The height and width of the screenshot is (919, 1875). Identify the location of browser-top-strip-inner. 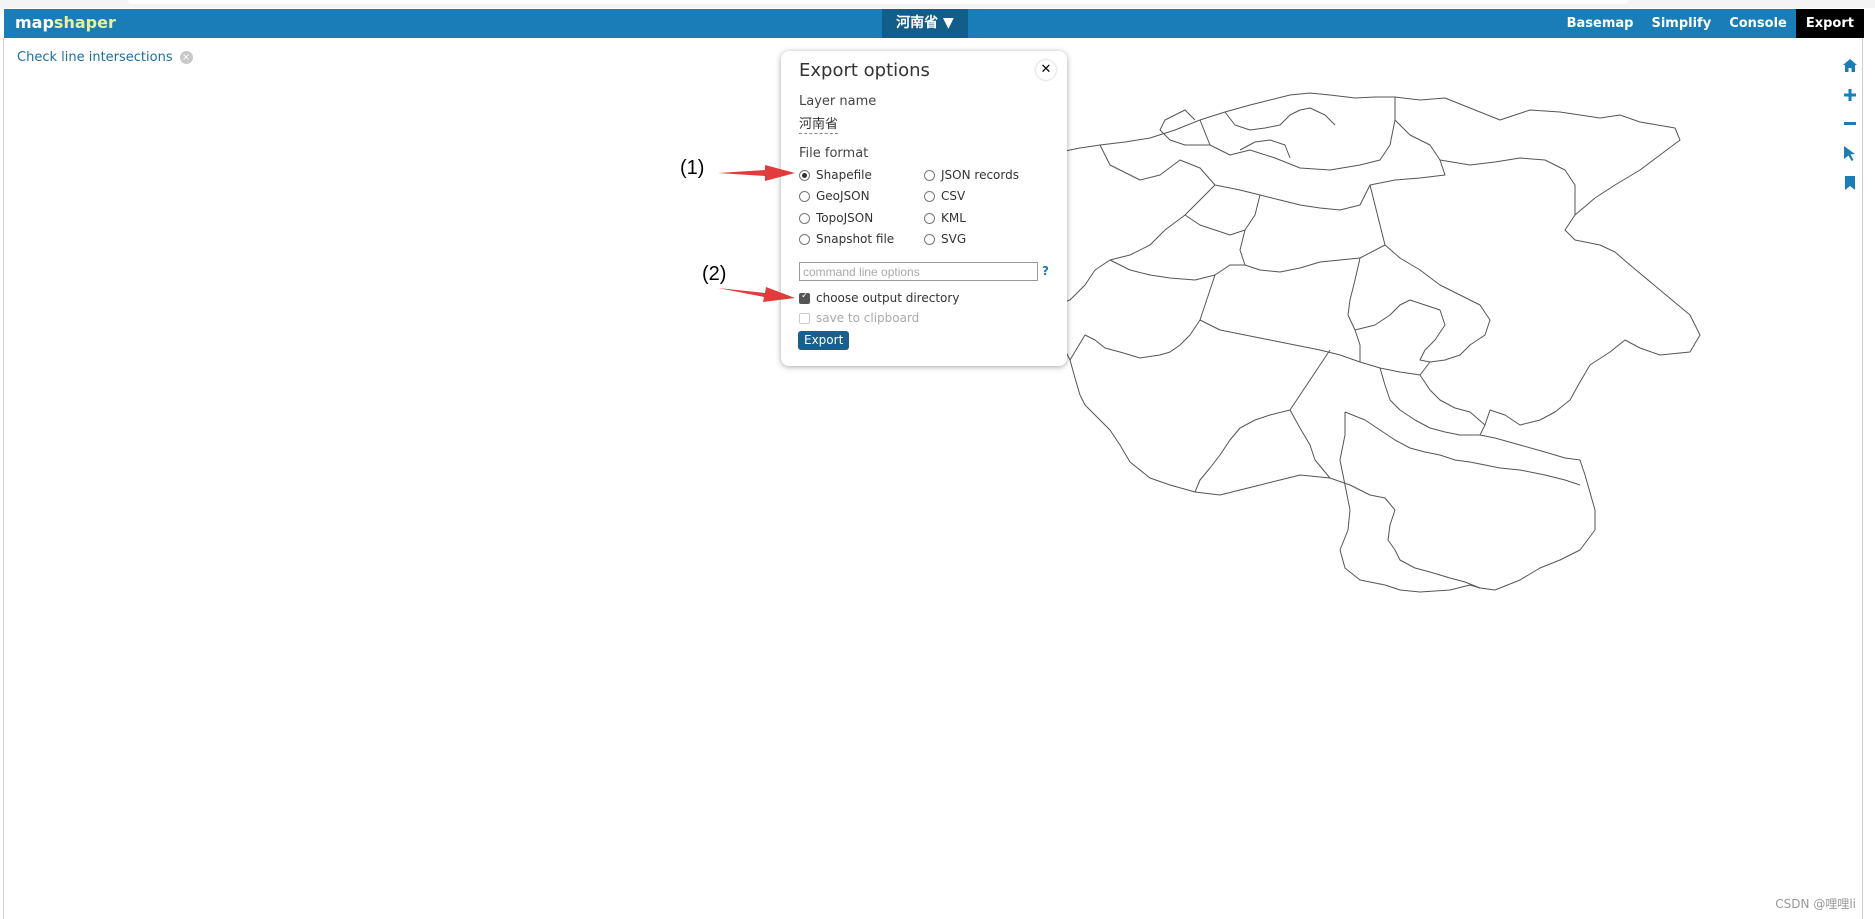
(878, 2).